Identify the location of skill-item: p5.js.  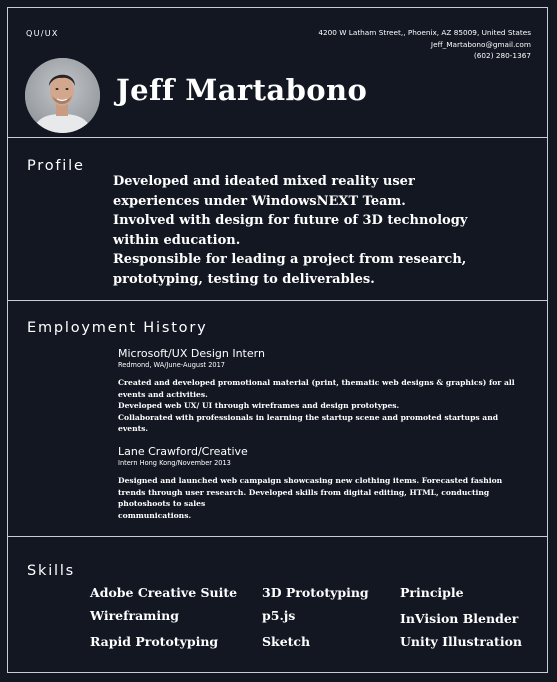
(279, 615).